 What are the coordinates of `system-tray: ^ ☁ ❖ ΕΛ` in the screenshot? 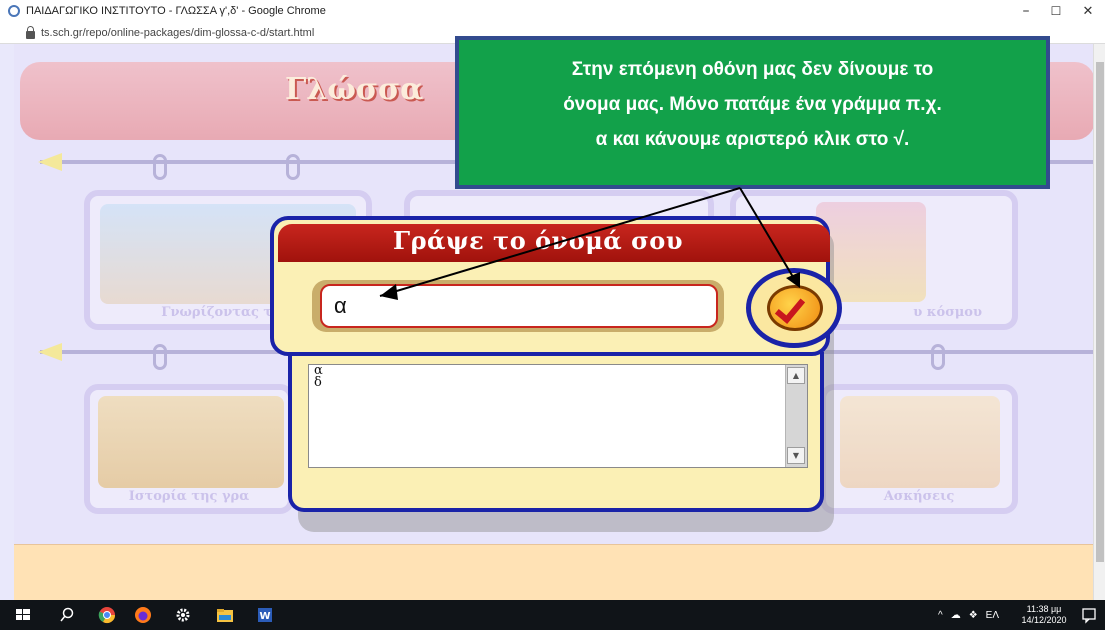 It's located at (968, 615).